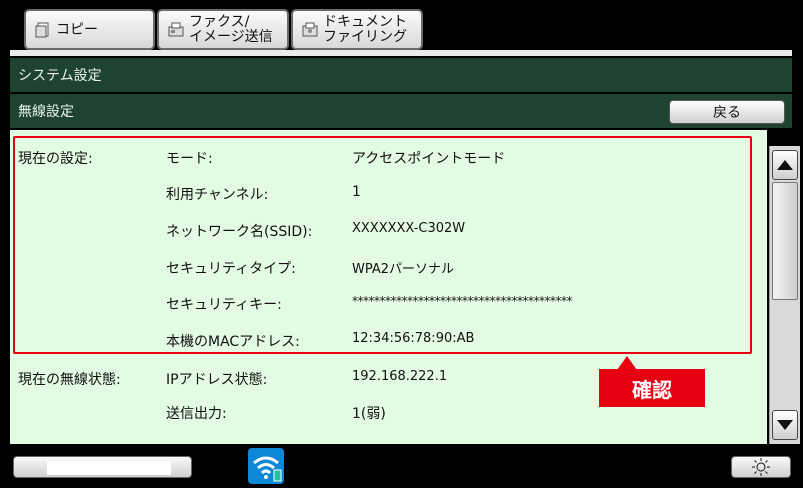 The width and height of the screenshot is (803, 488). I want to click on tab-fax-image-send: ファクス/ イメージ送信, so click(223, 29).